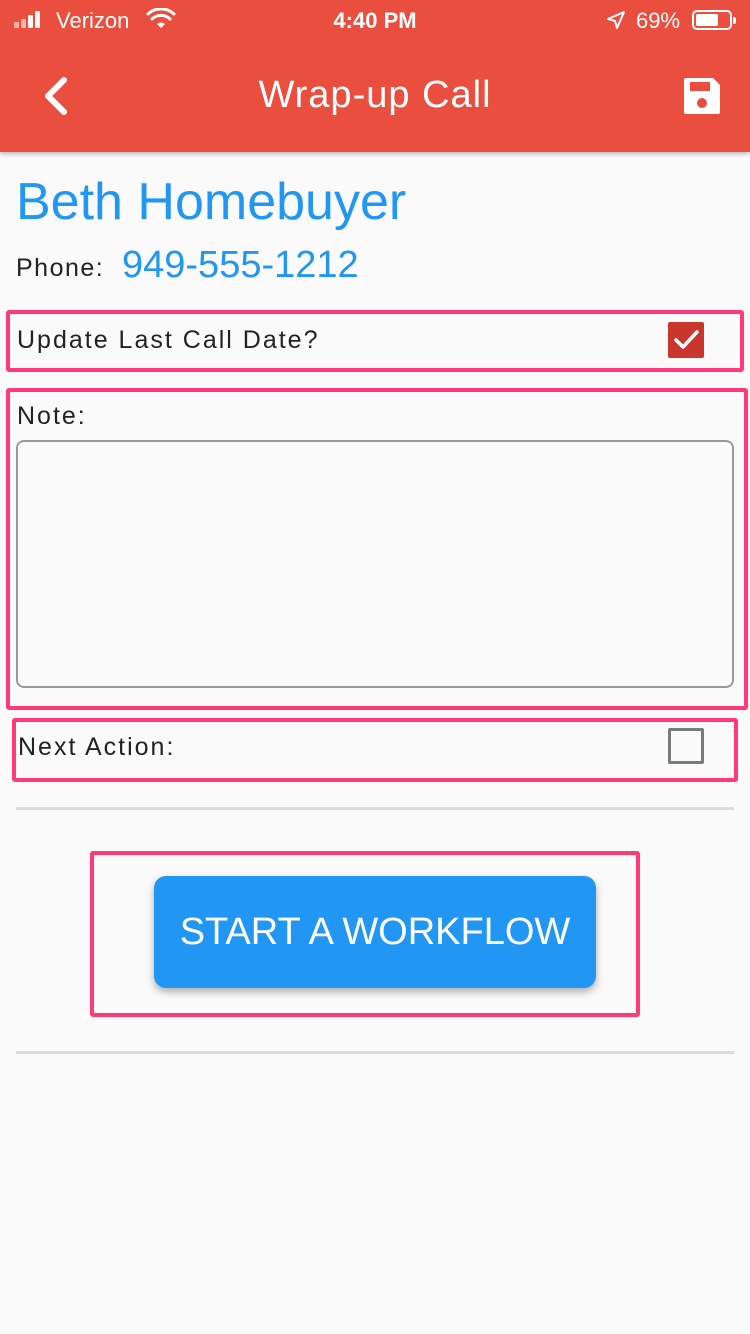  Describe the element at coordinates (686, 746) in the screenshot. I see `next-action-checkbox` at that location.